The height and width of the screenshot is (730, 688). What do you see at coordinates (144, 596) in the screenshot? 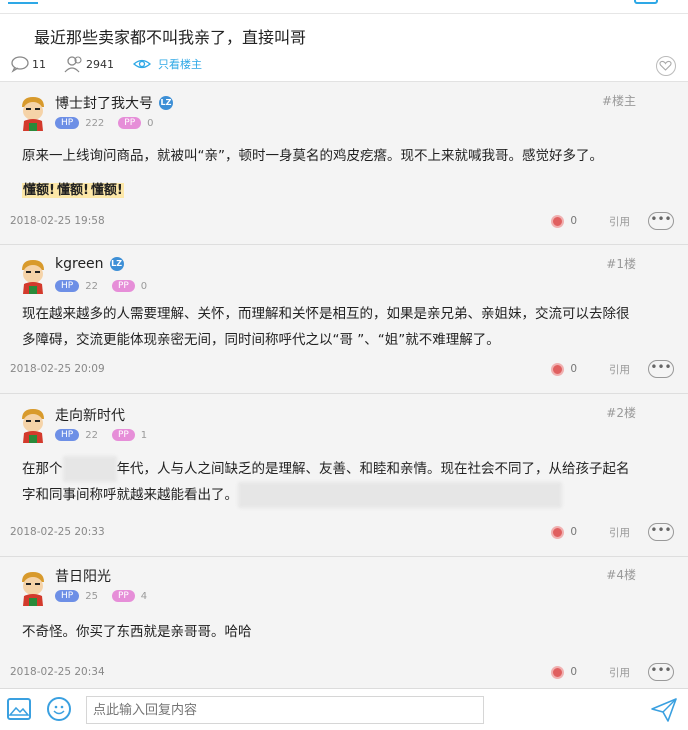
I see `pp-value: 4` at bounding box center [144, 596].